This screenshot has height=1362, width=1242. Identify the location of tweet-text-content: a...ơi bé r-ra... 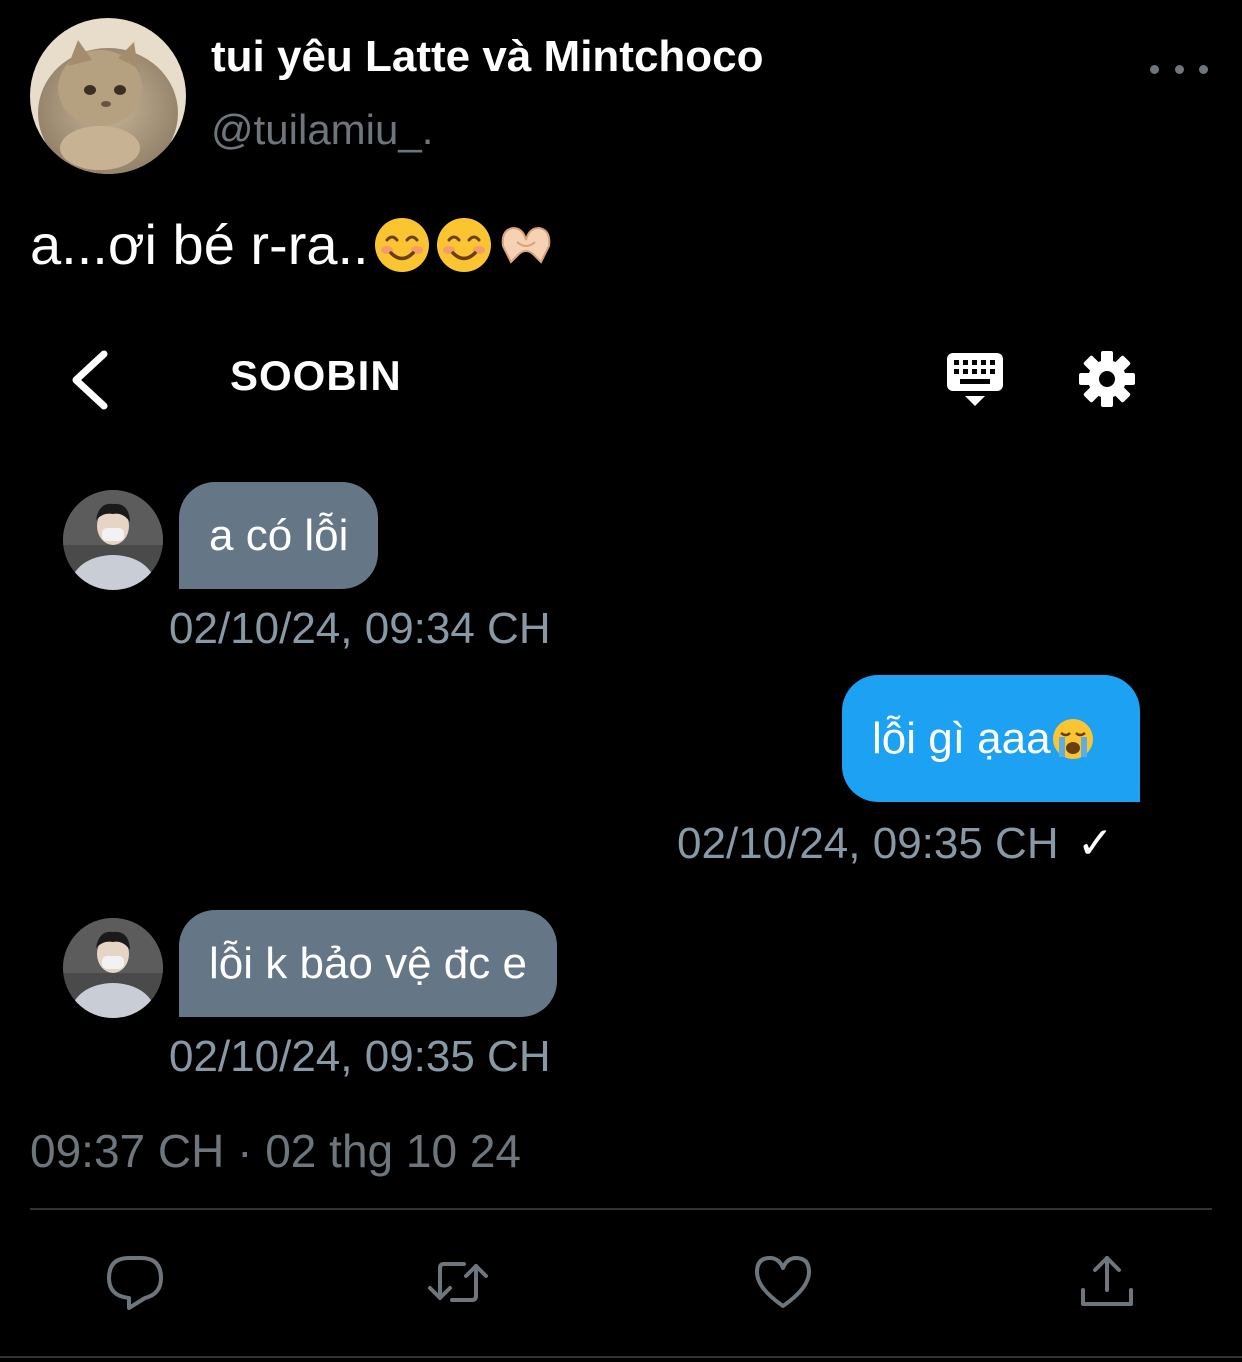
(199, 244).